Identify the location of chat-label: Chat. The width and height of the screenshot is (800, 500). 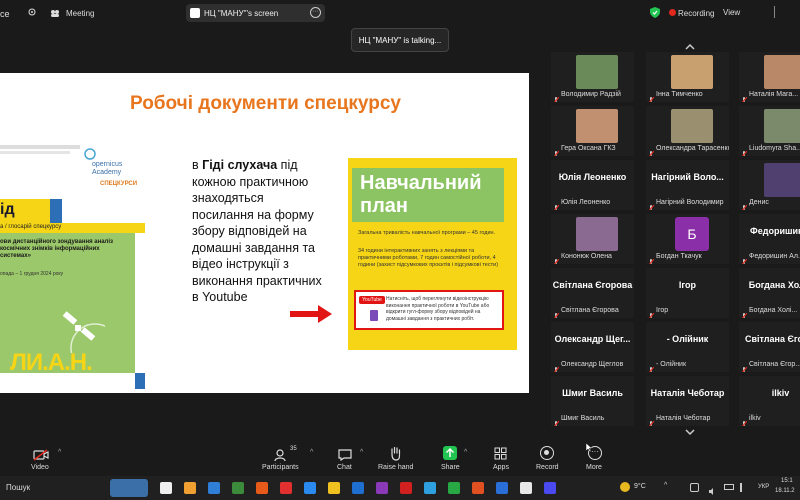
(344, 467).